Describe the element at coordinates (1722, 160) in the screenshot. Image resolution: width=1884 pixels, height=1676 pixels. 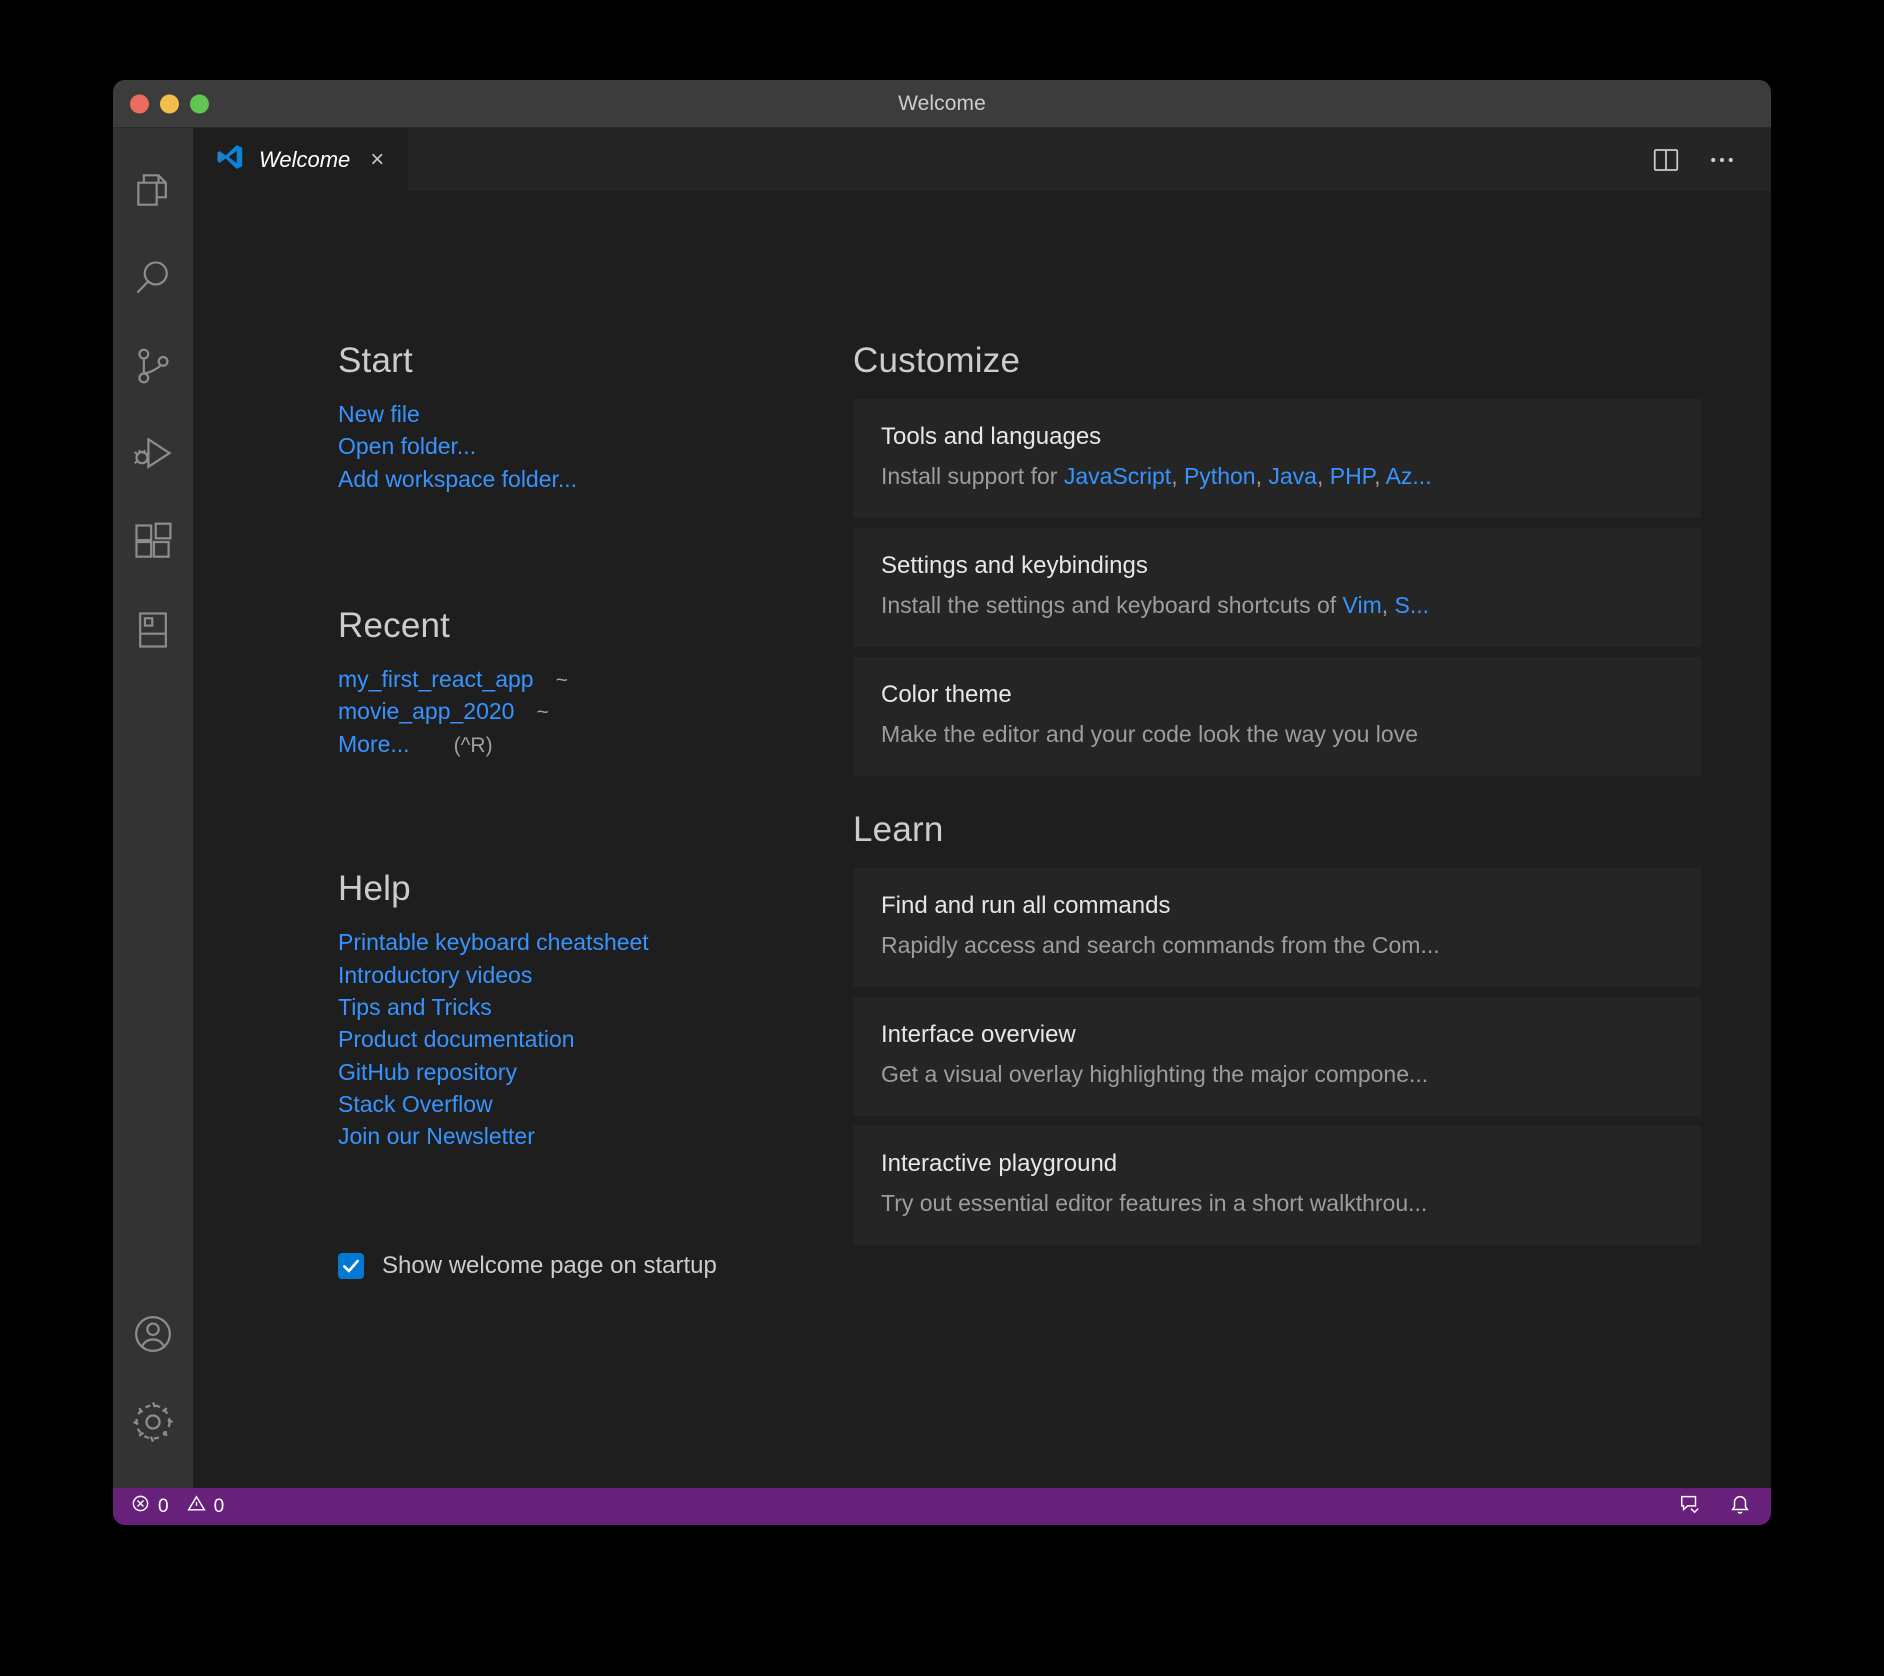
I see `more-actions-icon` at that location.